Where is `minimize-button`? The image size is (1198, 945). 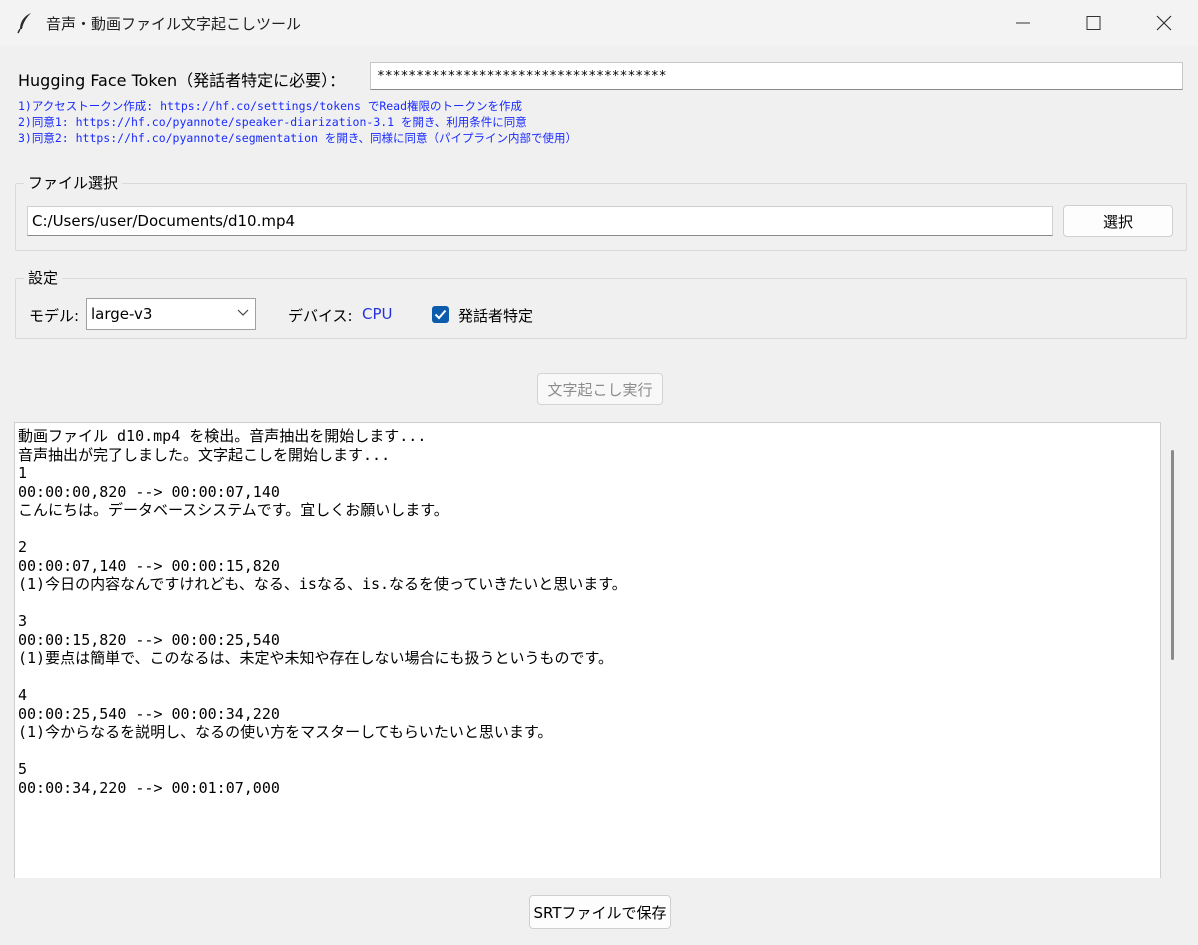
minimize-button is located at coordinates (1023, 23).